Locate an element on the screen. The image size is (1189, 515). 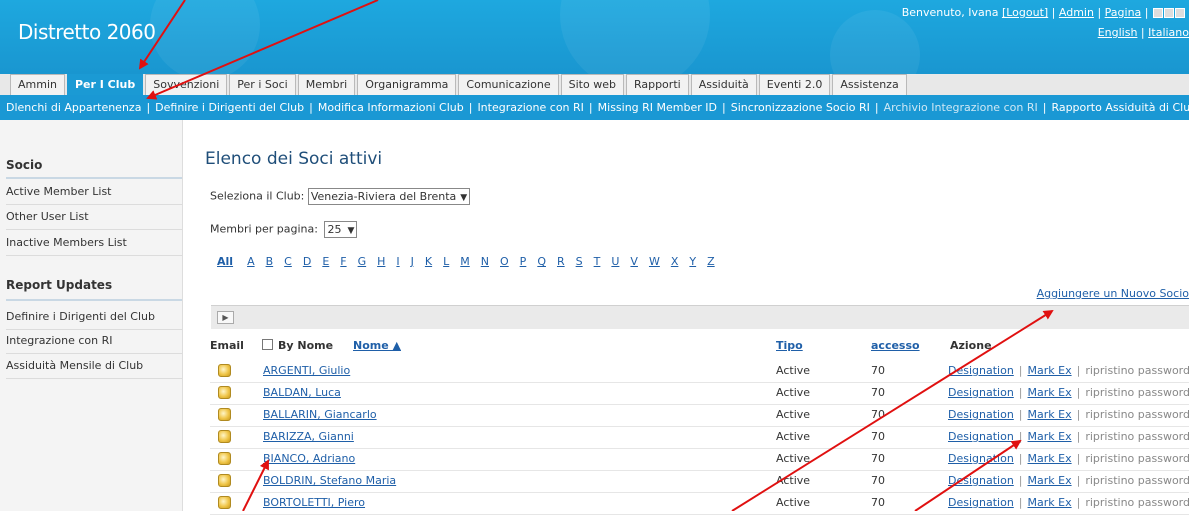
letter-filter-z: Z is located at coordinates (711, 261).